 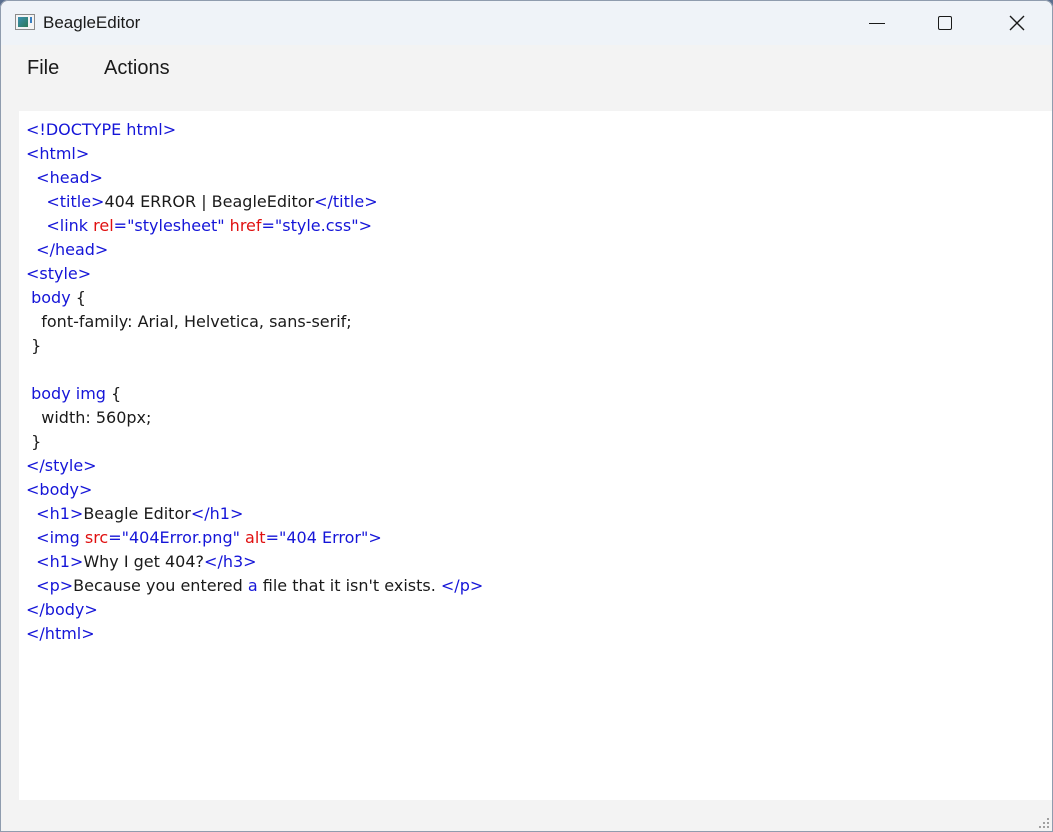 I want to click on code-text: Because you entered, so click(x=160, y=585).